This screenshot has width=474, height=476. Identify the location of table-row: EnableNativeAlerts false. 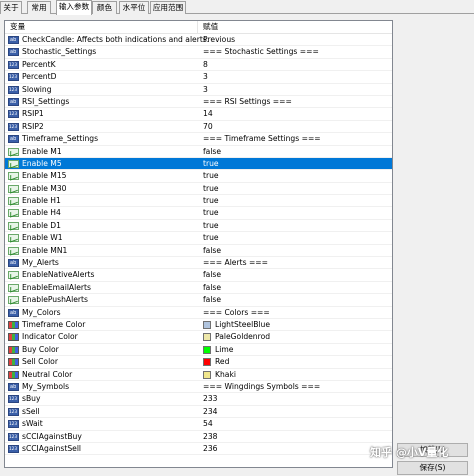
(198, 275).